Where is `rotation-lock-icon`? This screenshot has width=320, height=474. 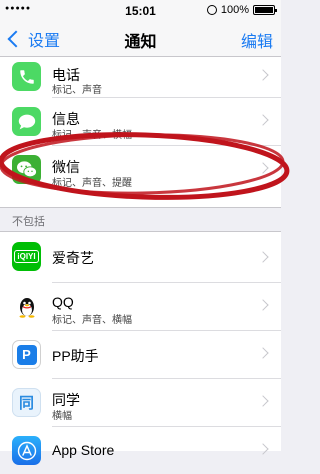 rotation-lock-icon is located at coordinates (211, 10).